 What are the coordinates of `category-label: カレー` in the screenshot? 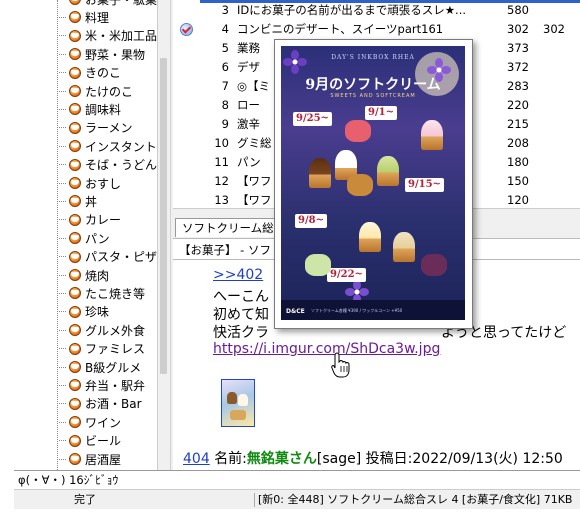 It's located at (103, 220).